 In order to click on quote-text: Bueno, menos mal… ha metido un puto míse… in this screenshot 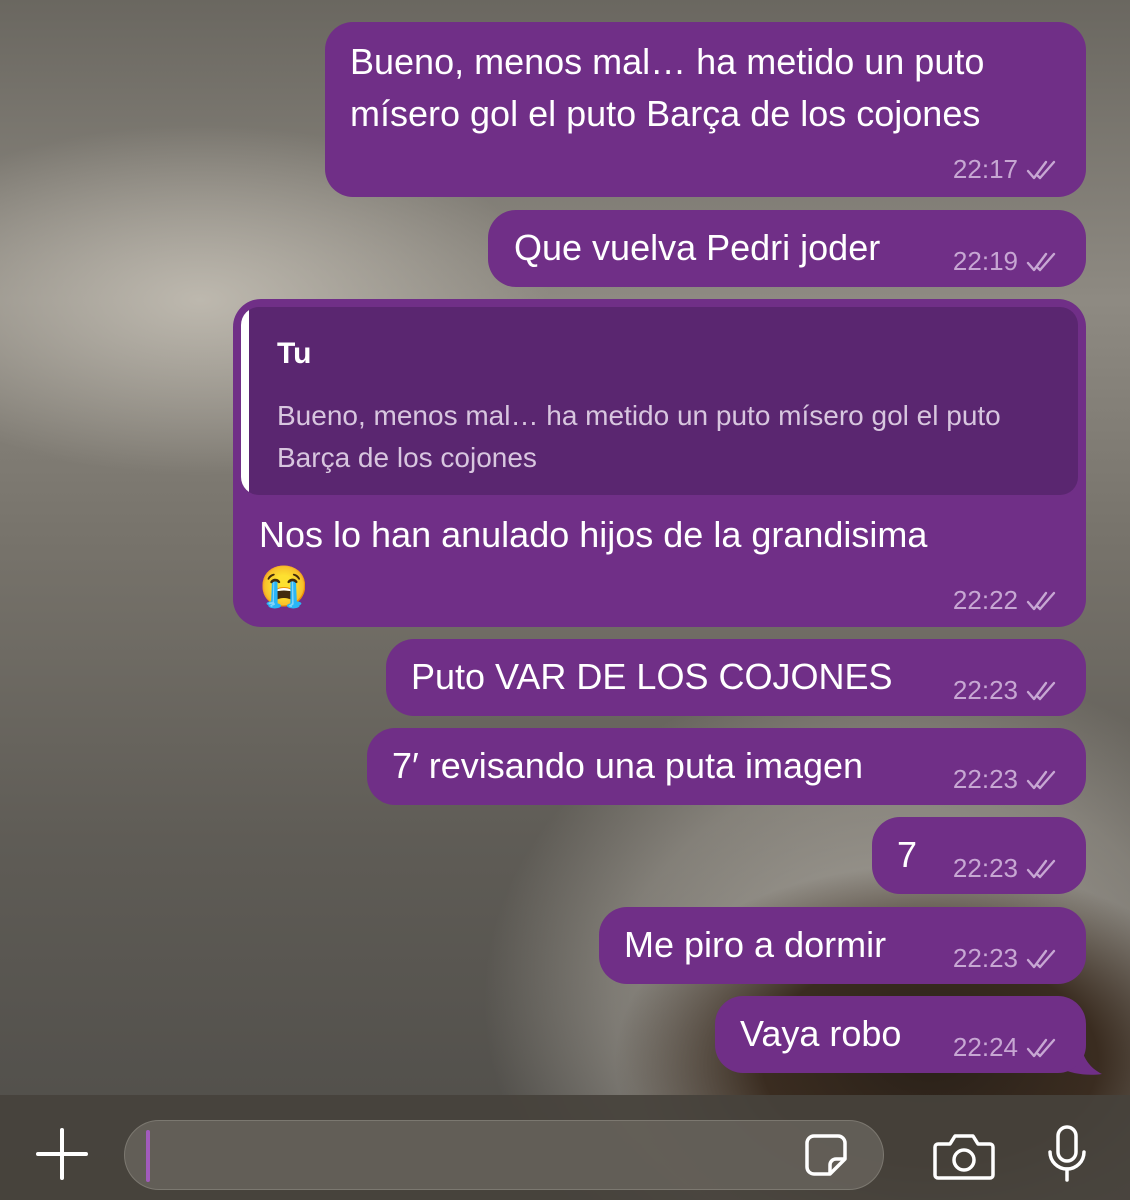, I will do `click(639, 436)`.